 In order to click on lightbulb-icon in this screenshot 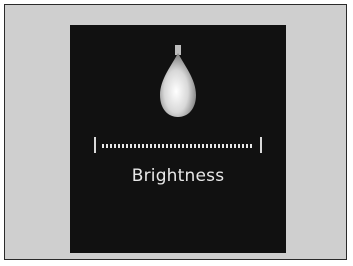, I will do `click(178, 81)`.